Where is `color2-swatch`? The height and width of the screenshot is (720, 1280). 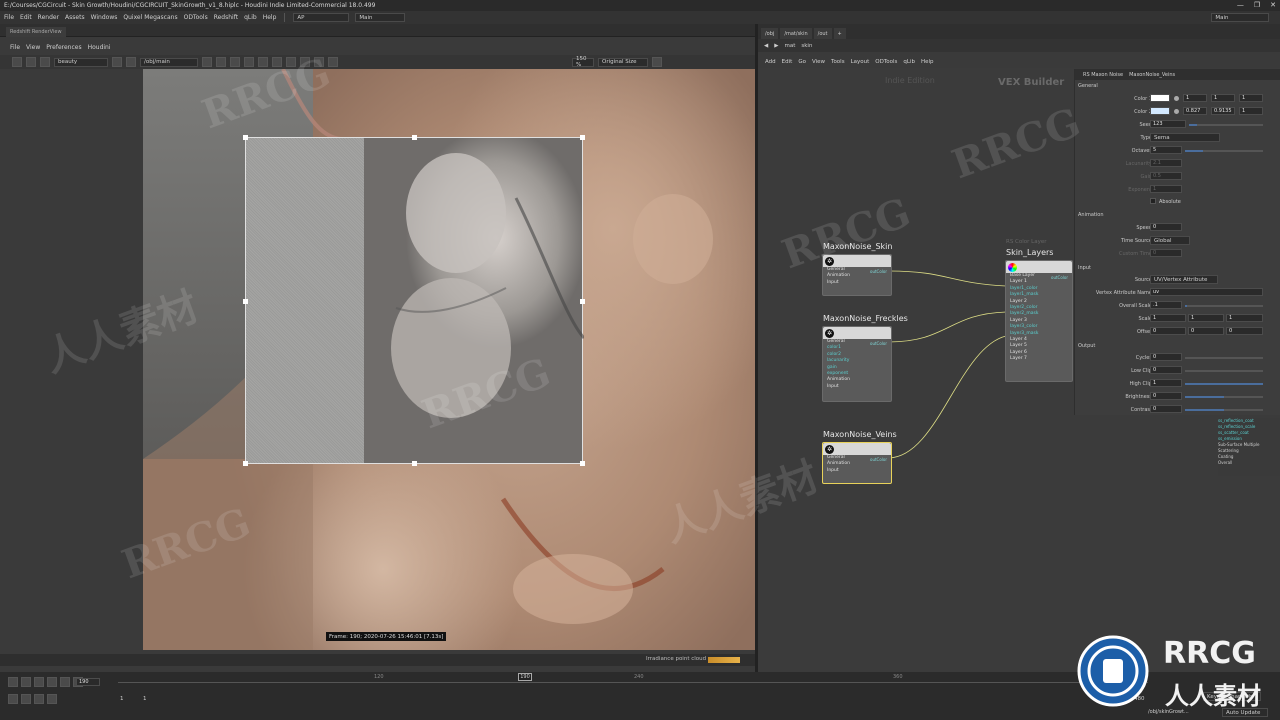 color2-swatch is located at coordinates (1160, 111).